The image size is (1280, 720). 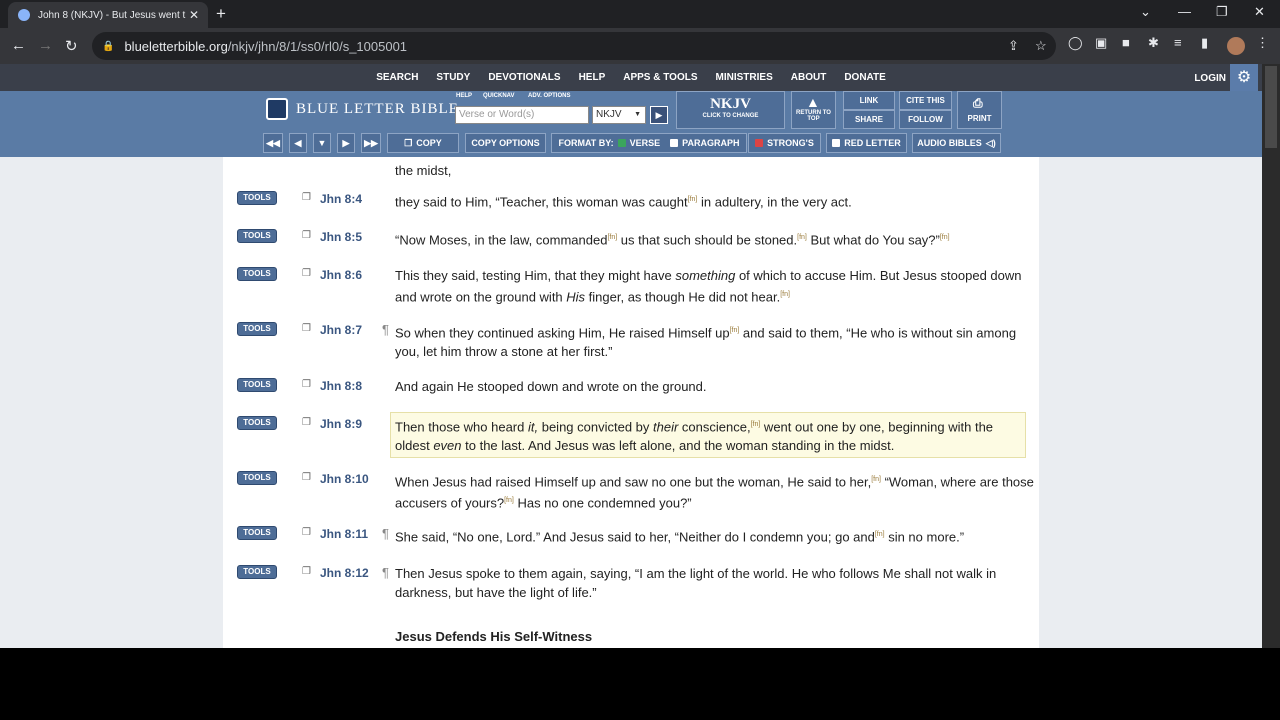 What do you see at coordinates (499, 96) in the screenshot?
I see `quicknav-link: QUICKNAV` at bounding box center [499, 96].